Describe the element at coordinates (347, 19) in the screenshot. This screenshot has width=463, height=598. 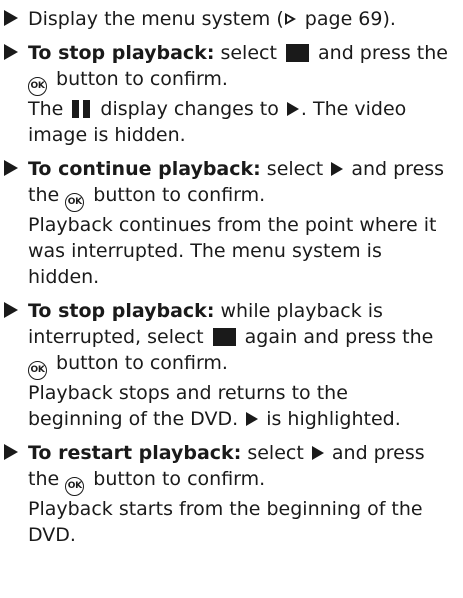
I see `step-text: page 69).` at that location.